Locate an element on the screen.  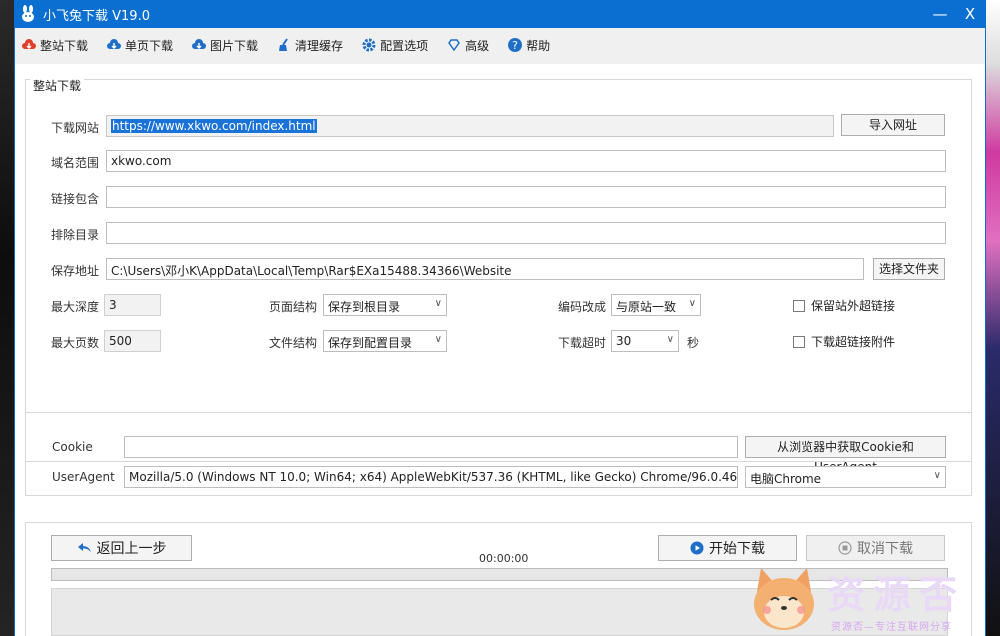
save-path-label: 保存地址 is located at coordinates (75, 271).